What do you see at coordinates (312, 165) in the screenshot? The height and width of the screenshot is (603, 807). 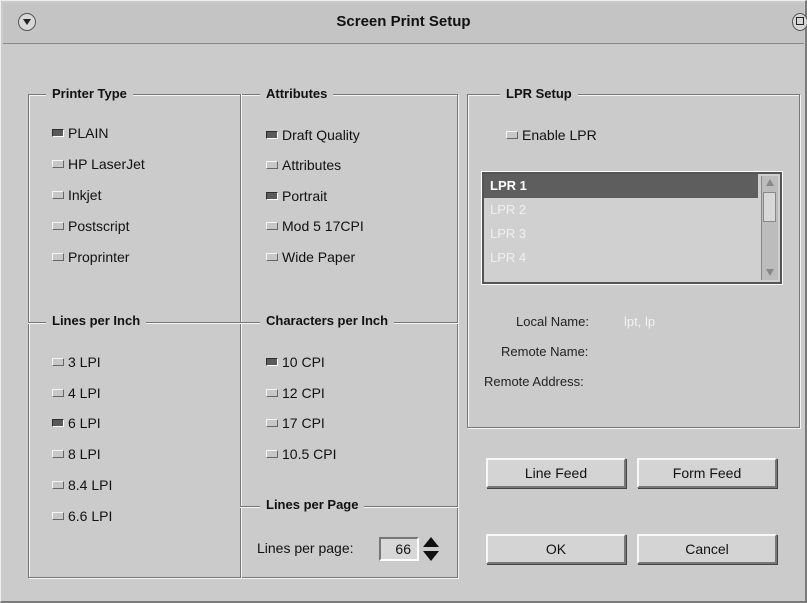 I see `option-label: Attributes` at bounding box center [312, 165].